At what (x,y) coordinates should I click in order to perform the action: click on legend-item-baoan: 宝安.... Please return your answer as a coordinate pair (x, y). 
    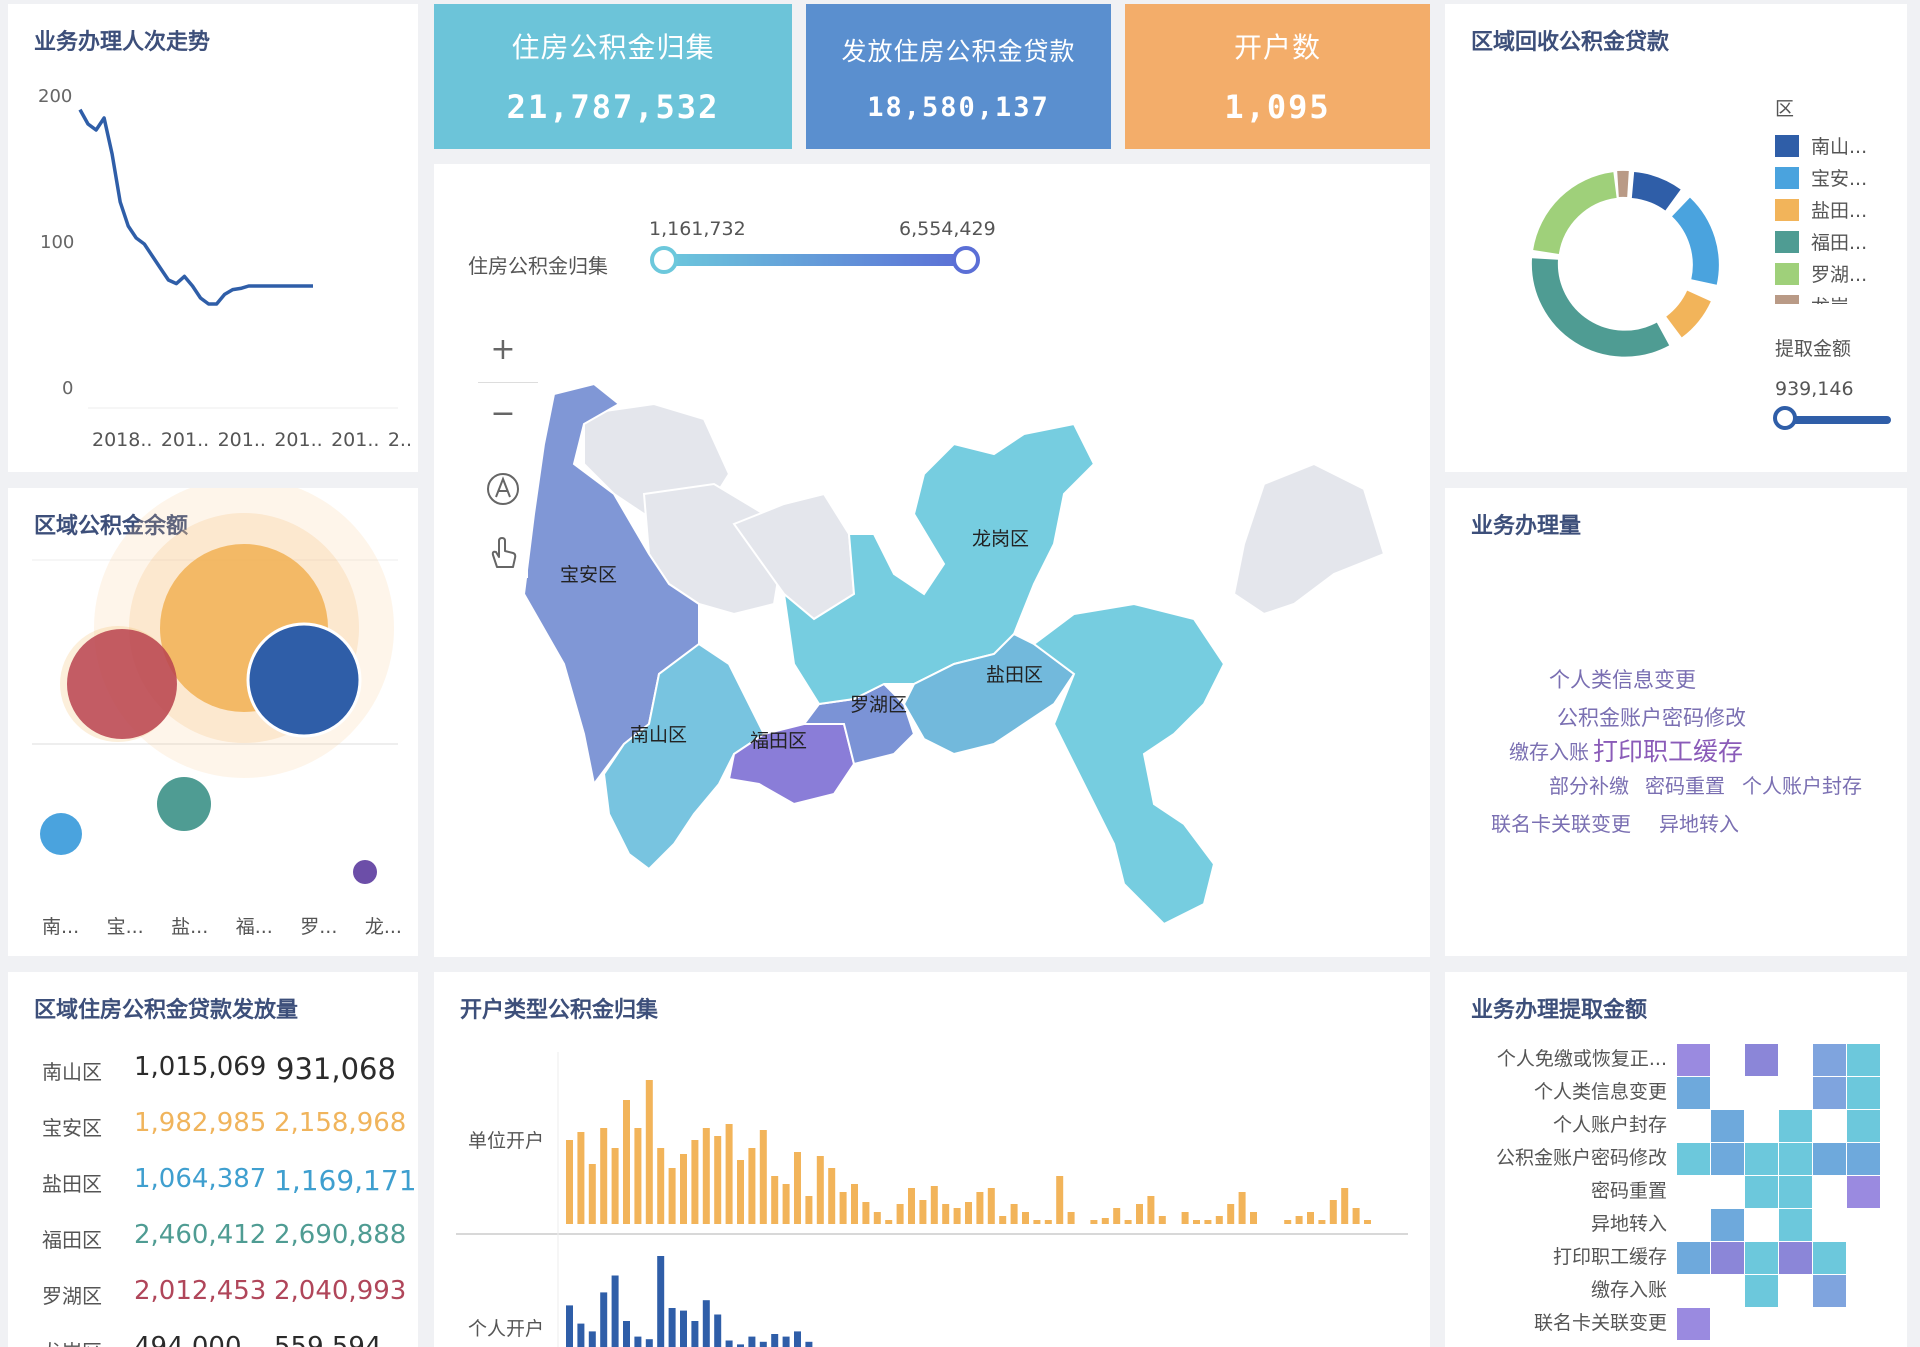
    Looking at the image, I should click on (1821, 177).